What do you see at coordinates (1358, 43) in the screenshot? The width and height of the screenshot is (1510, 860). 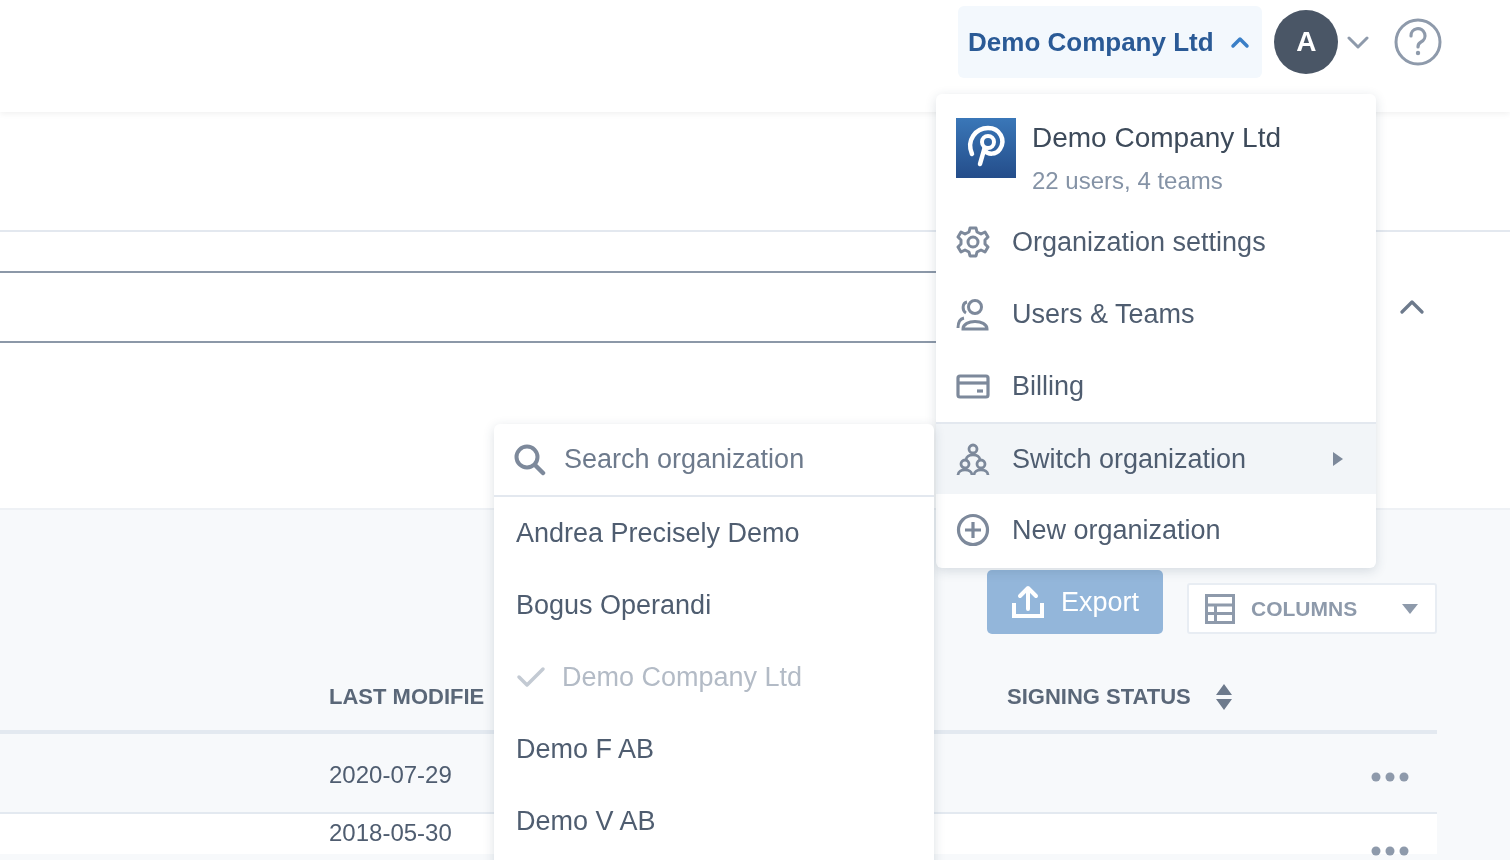 I see `chevron-down-icon` at bounding box center [1358, 43].